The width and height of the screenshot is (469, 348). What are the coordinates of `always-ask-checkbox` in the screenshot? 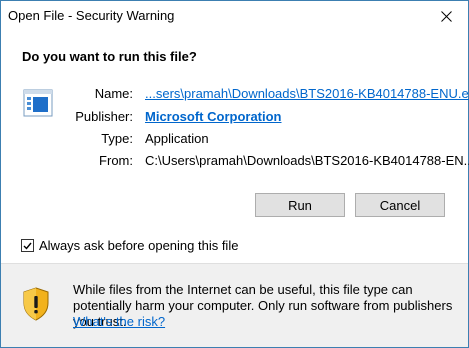 It's located at (27, 245).